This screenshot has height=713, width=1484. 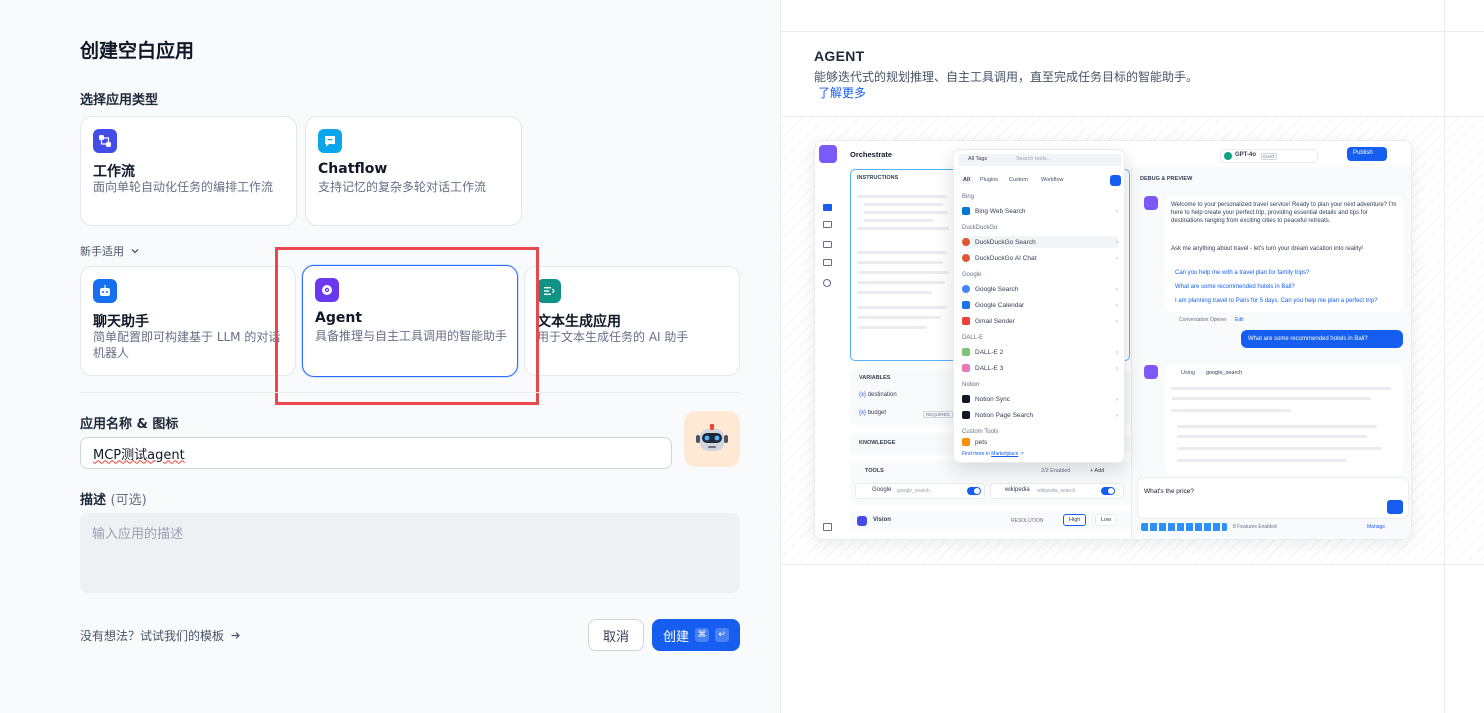 What do you see at coordinates (980, 228) in the screenshot?
I see `mock-group: DuckDuckGo` at bounding box center [980, 228].